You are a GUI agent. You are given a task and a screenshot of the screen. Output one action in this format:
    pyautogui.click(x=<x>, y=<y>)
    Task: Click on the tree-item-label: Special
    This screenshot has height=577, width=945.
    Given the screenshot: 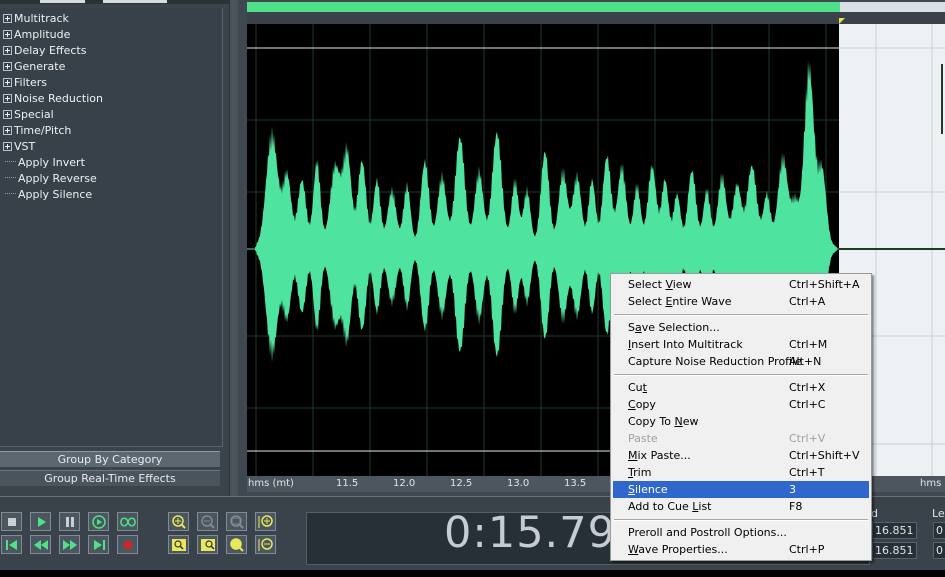 What is the action you would take?
    pyautogui.click(x=34, y=114)
    